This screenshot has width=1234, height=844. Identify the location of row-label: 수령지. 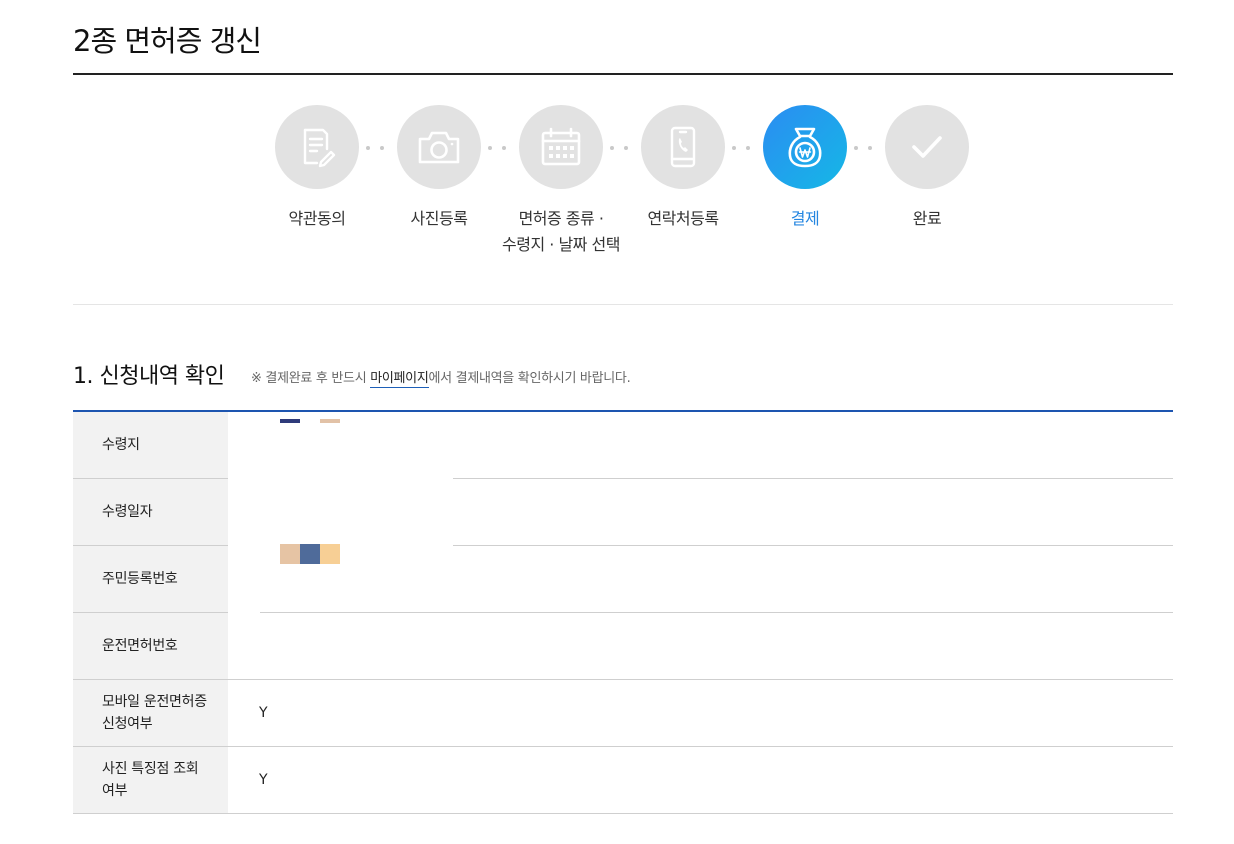
(150, 445).